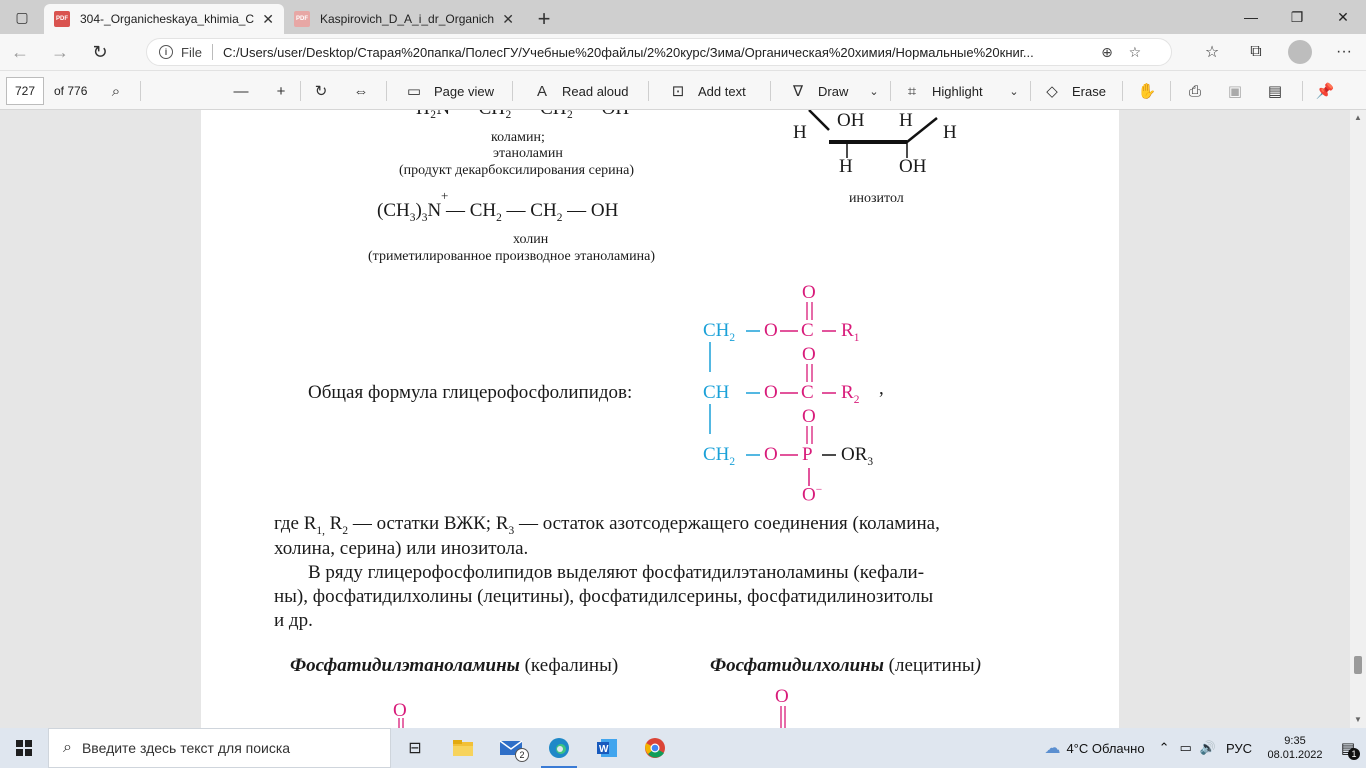 The height and width of the screenshot is (768, 1366). I want to click on choline-caption: холин, so click(531, 239).